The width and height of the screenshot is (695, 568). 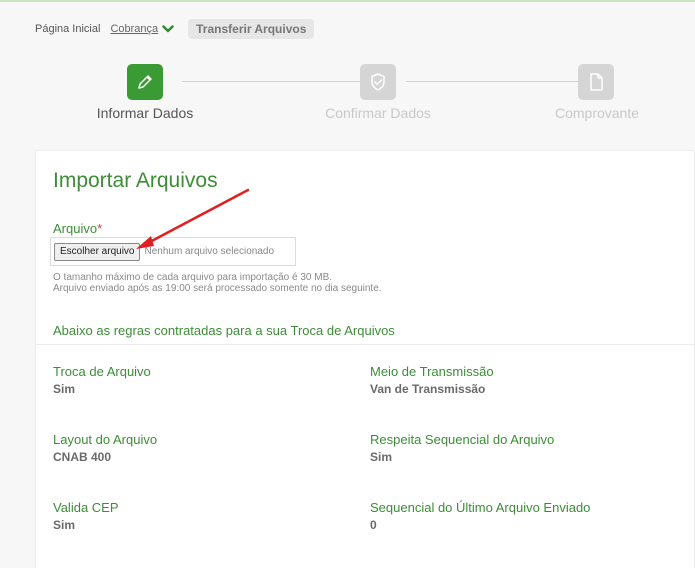 I want to click on top-border-line, so click(x=347, y=1).